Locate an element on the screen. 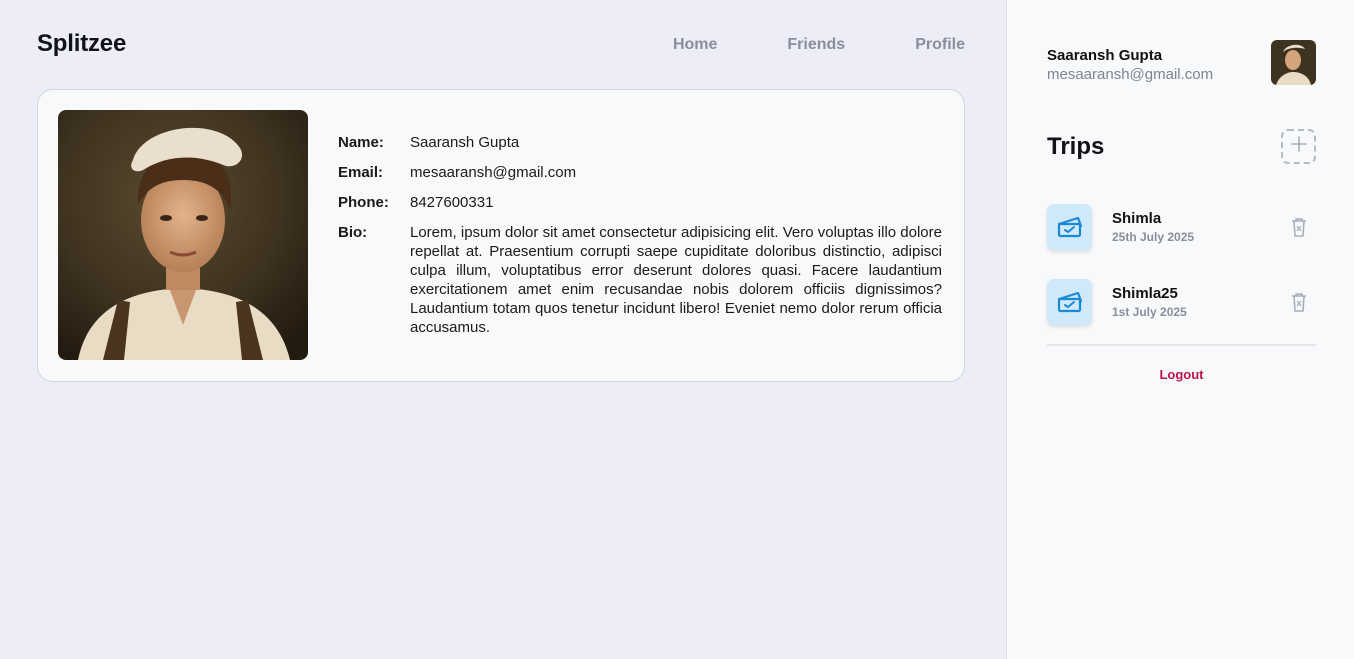 Image resolution: width=1354 pixels, height=659 pixels. name-value: Saaransh Gupta is located at coordinates (465, 142).